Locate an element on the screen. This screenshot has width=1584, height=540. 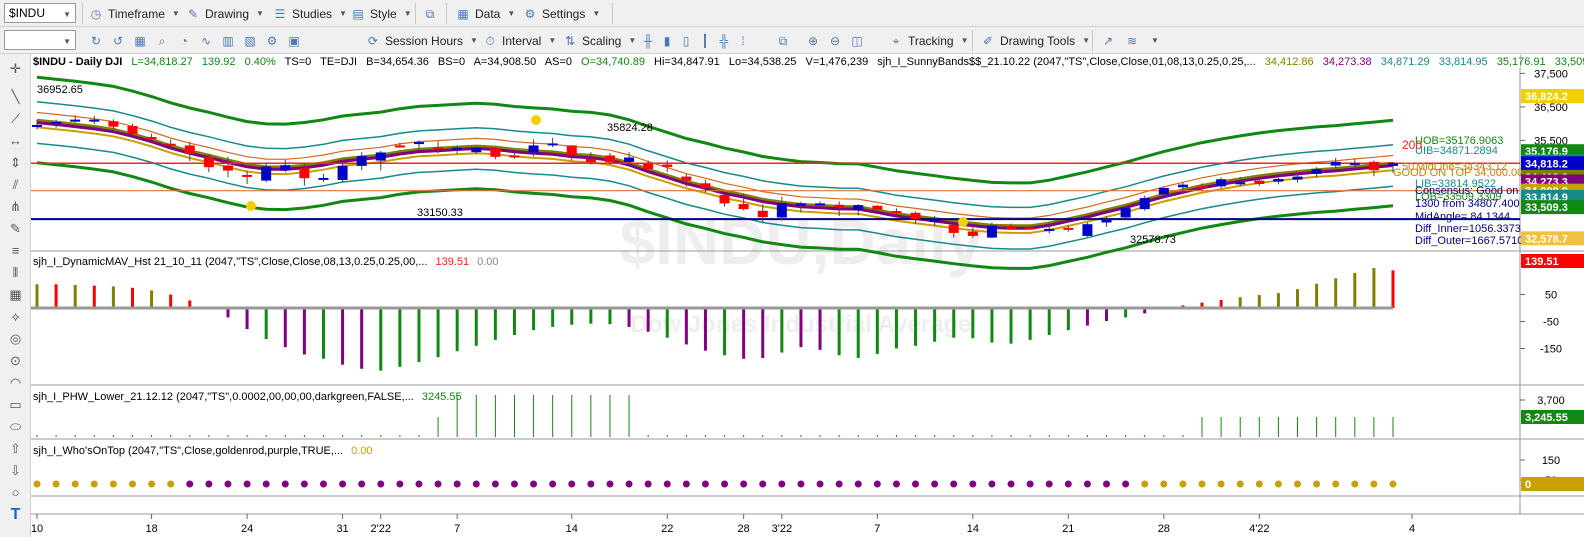
fib-tool-icon: ≡ is located at coordinates (15, 250).